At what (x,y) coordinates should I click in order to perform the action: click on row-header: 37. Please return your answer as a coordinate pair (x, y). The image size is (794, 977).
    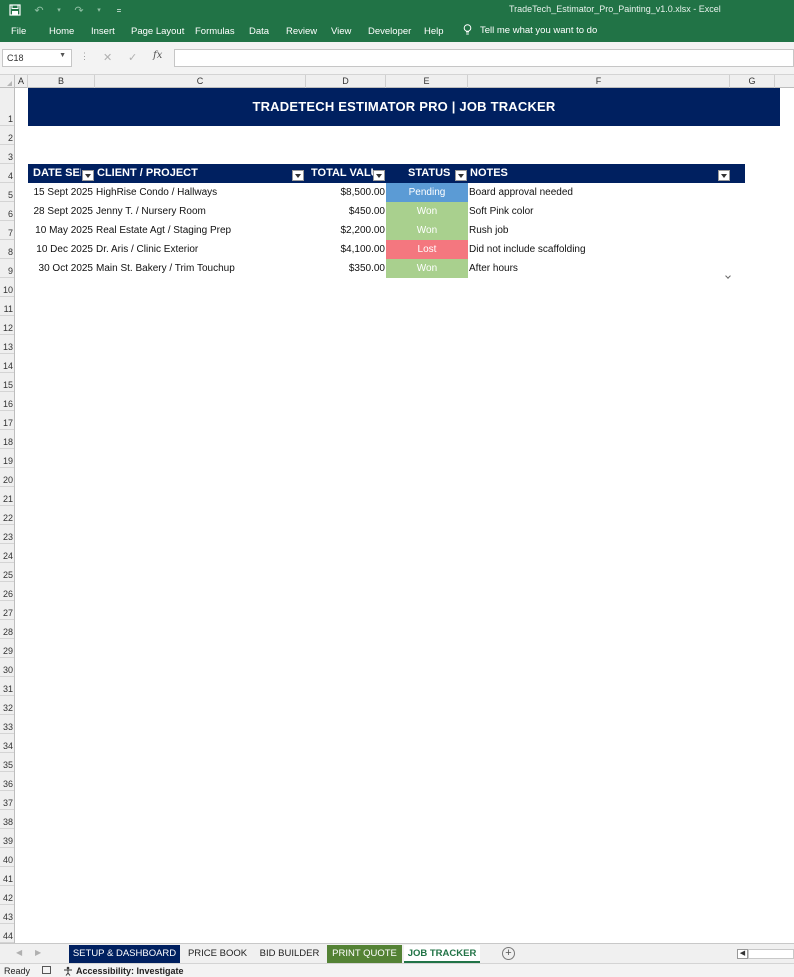
    Looking at the image, I should click on (7, 800).